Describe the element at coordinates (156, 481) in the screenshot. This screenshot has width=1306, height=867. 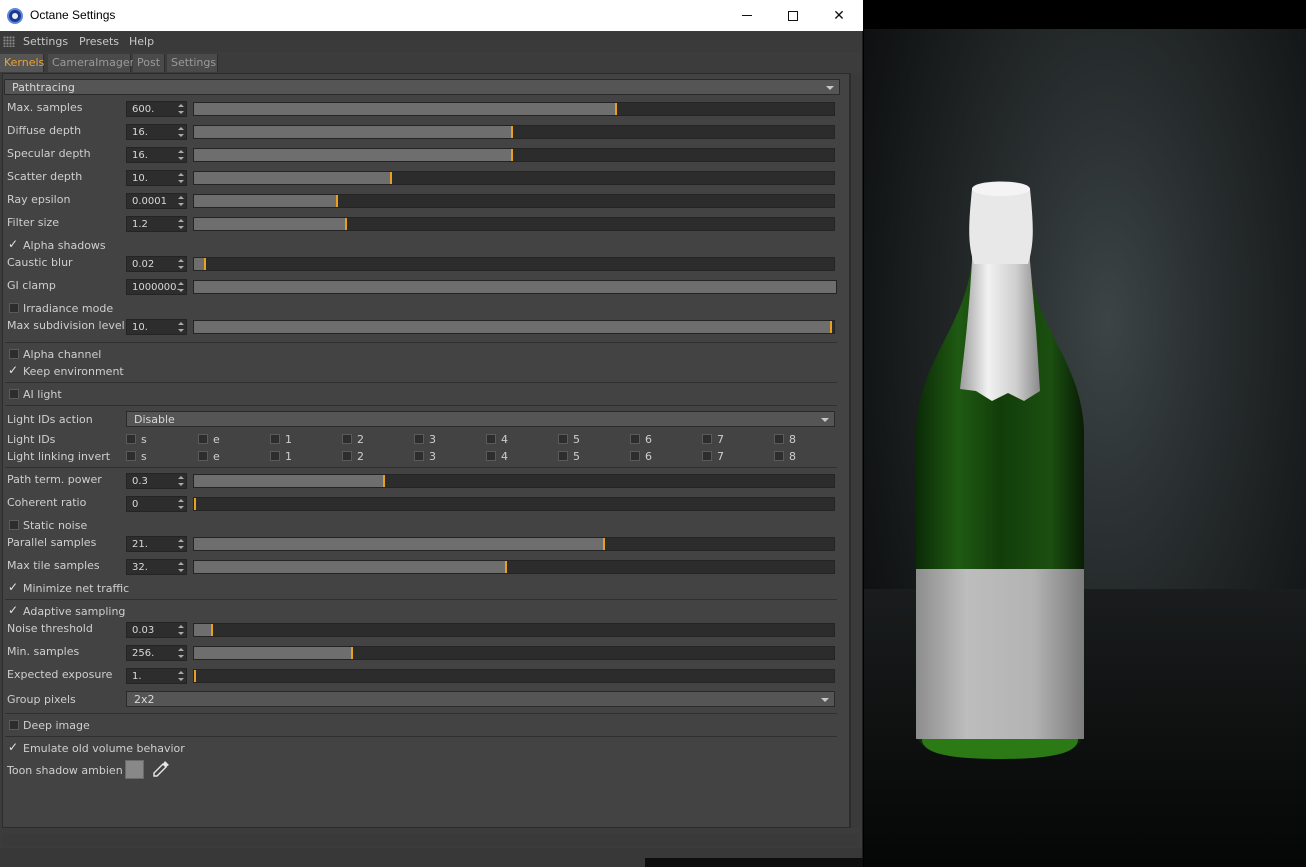
I see `path-term-power-field: 0.3` at that location.